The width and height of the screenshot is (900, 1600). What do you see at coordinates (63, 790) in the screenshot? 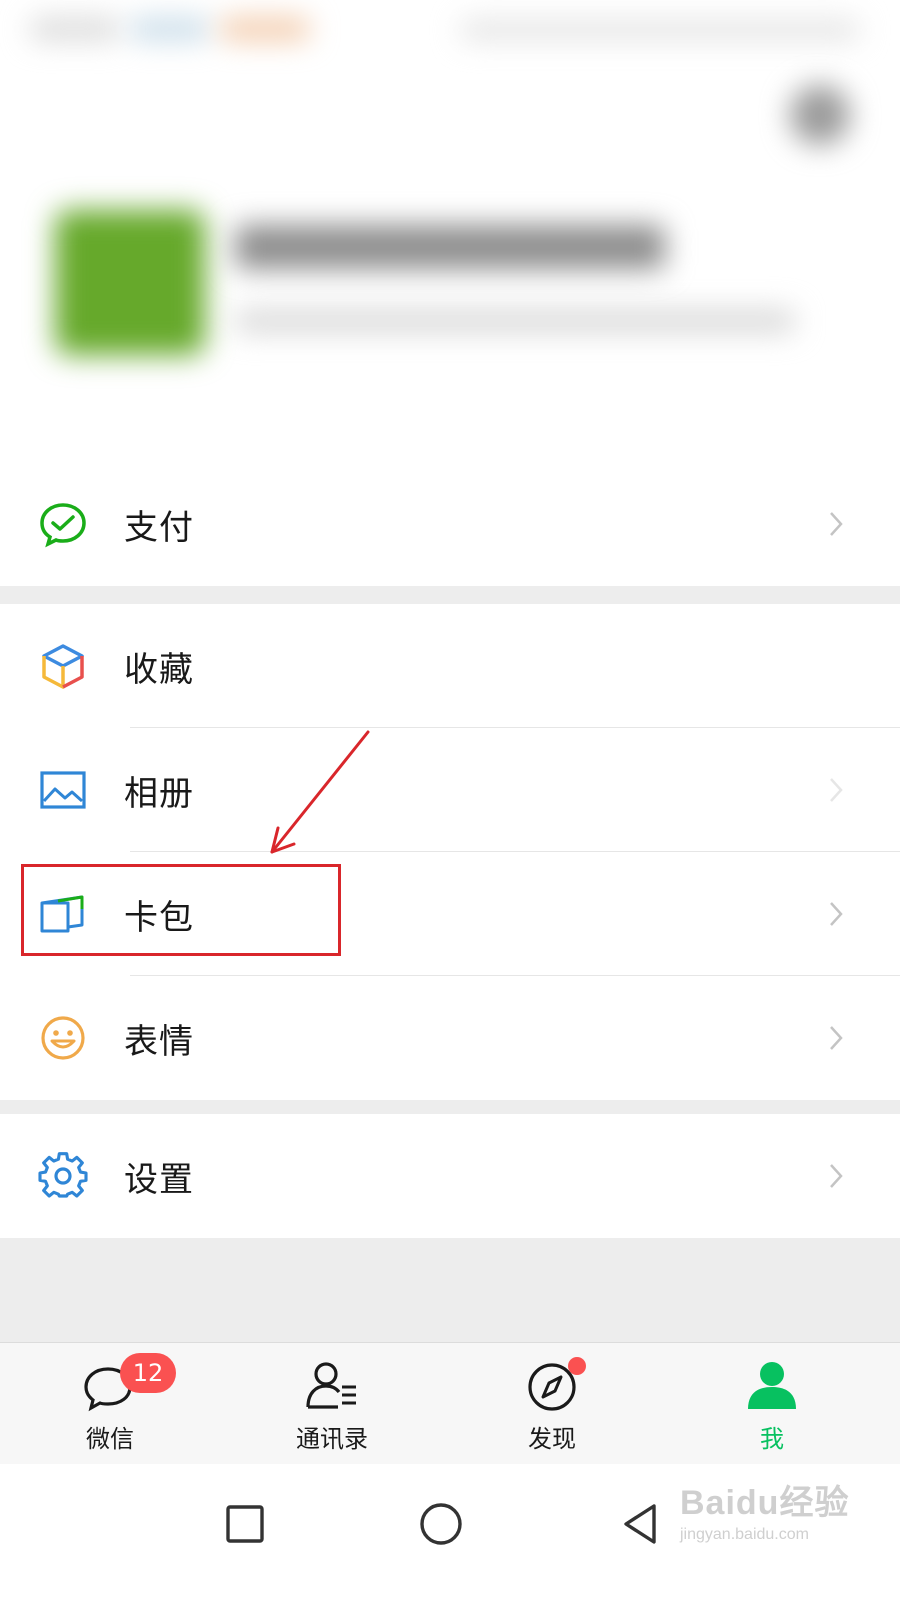
I see `album-picture-icon` at bounding box center [63, 790].